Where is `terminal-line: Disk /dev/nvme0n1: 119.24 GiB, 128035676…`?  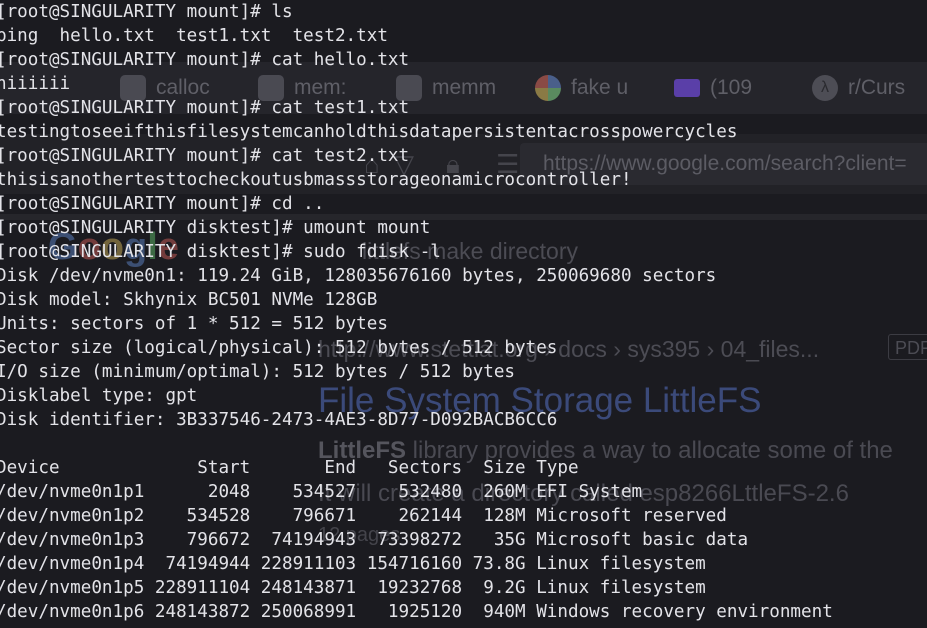
terminal-line: Disk /dev/nvme0n1: 119.24 GiB, 128035676… is located at coordinates (358, 276).